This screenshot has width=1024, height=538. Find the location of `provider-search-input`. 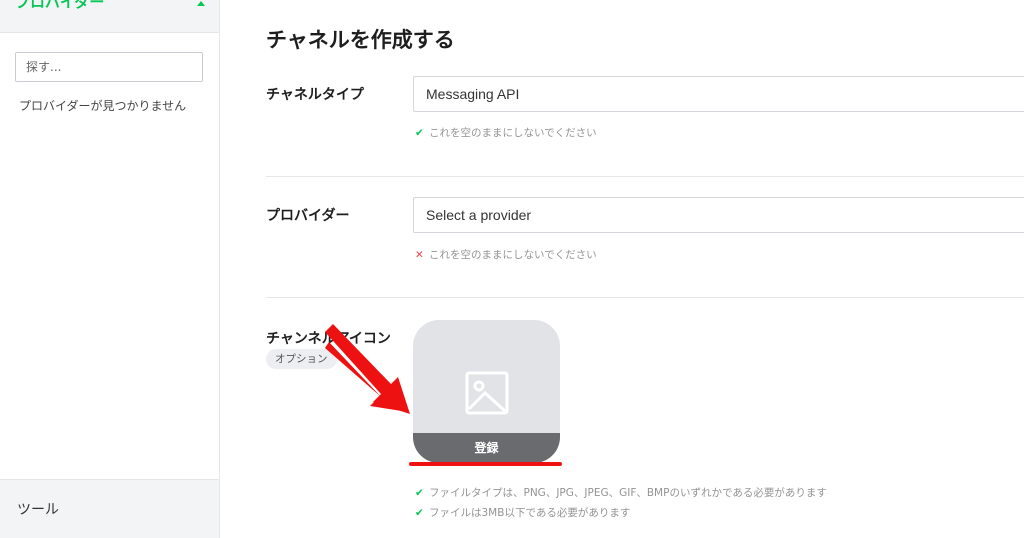

provider-search-input is located at coordinates (109, 67).